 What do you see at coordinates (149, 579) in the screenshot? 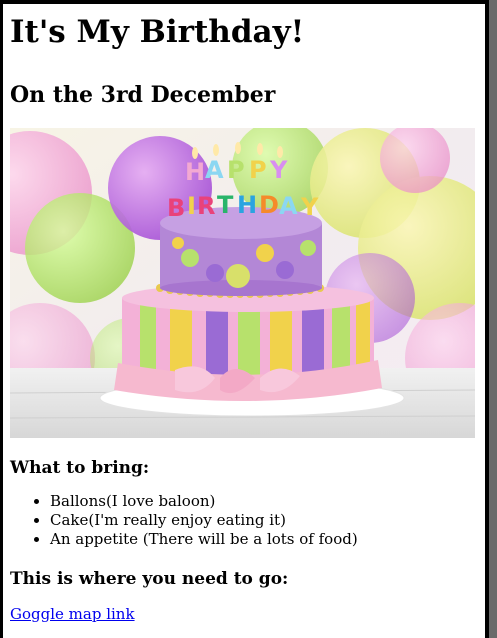
I see `location-heading: This is where you need to go:` at bounding box center [149, 579].